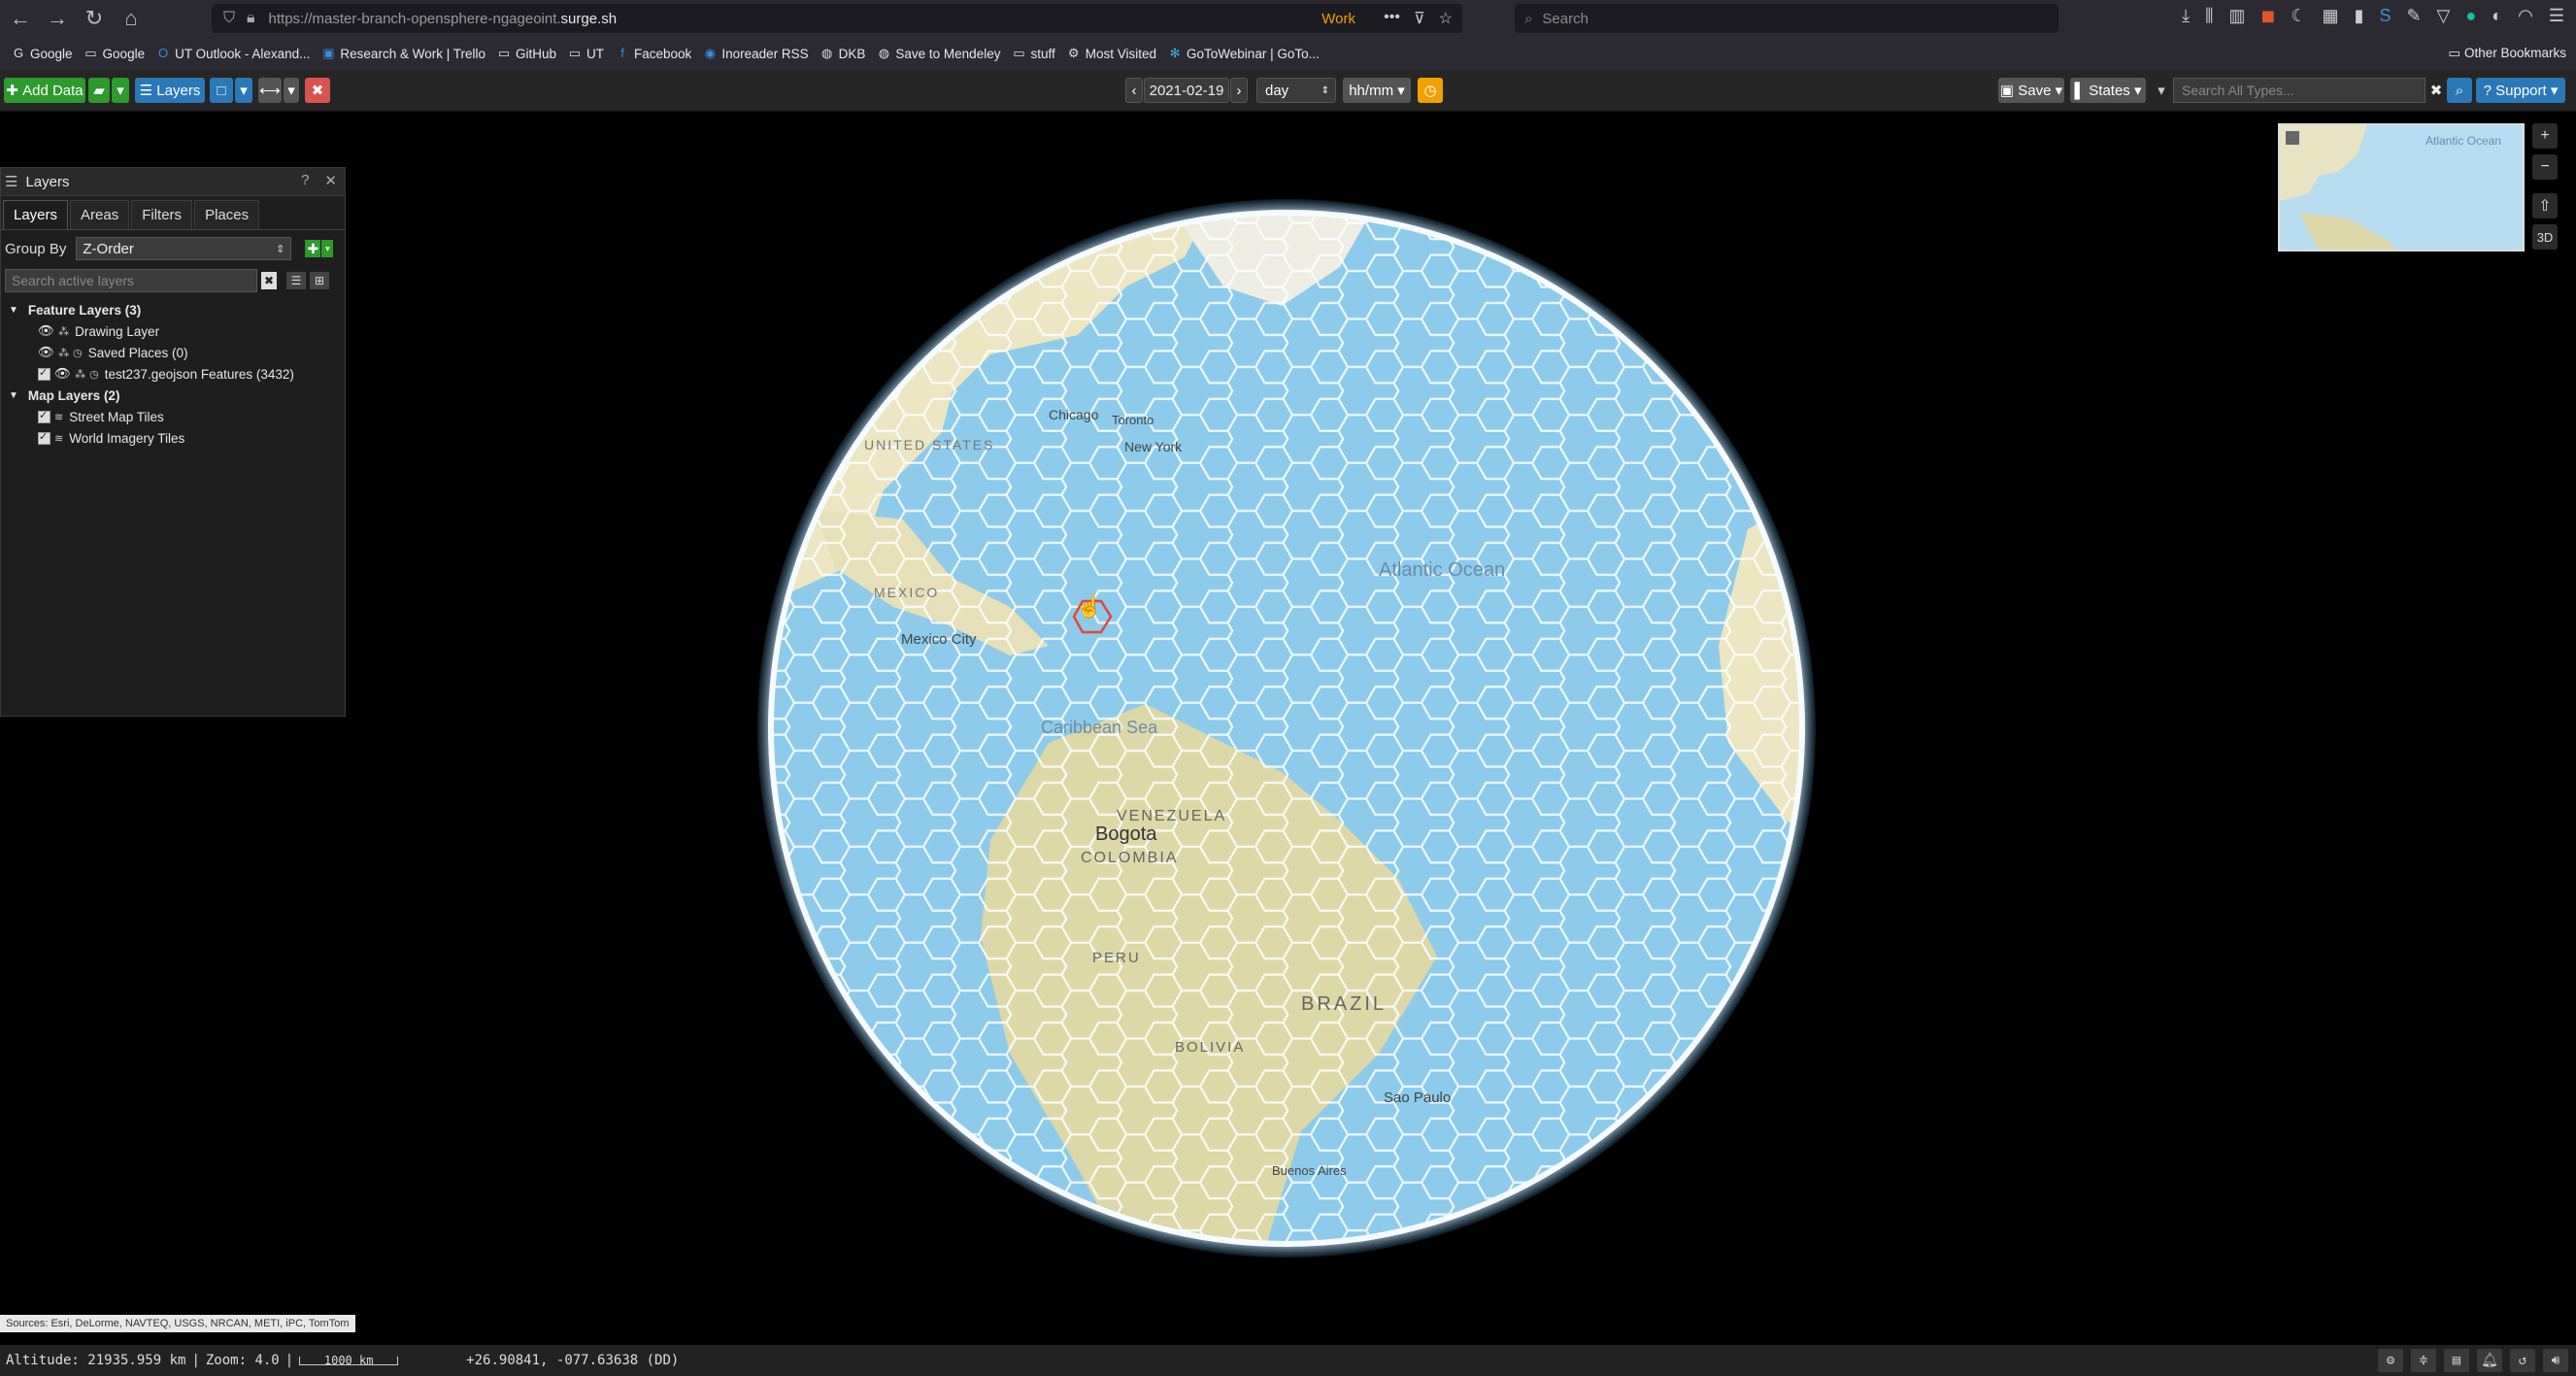 This screenshot has width=2576, height=1376. What do you see at coordinates (162, 215) in the screenshot?
I see `tab-filters: Filters` at bounding box center [162, 215].